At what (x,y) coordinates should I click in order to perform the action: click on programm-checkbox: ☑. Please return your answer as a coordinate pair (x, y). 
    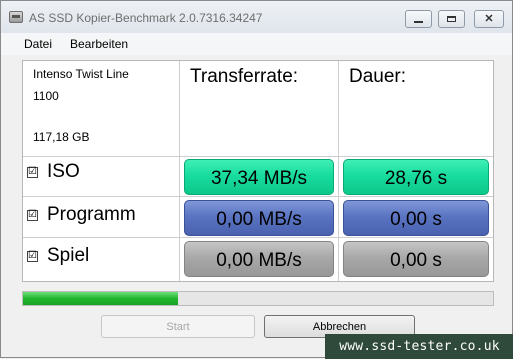
    Looking at the image, I should click on (32, 215).